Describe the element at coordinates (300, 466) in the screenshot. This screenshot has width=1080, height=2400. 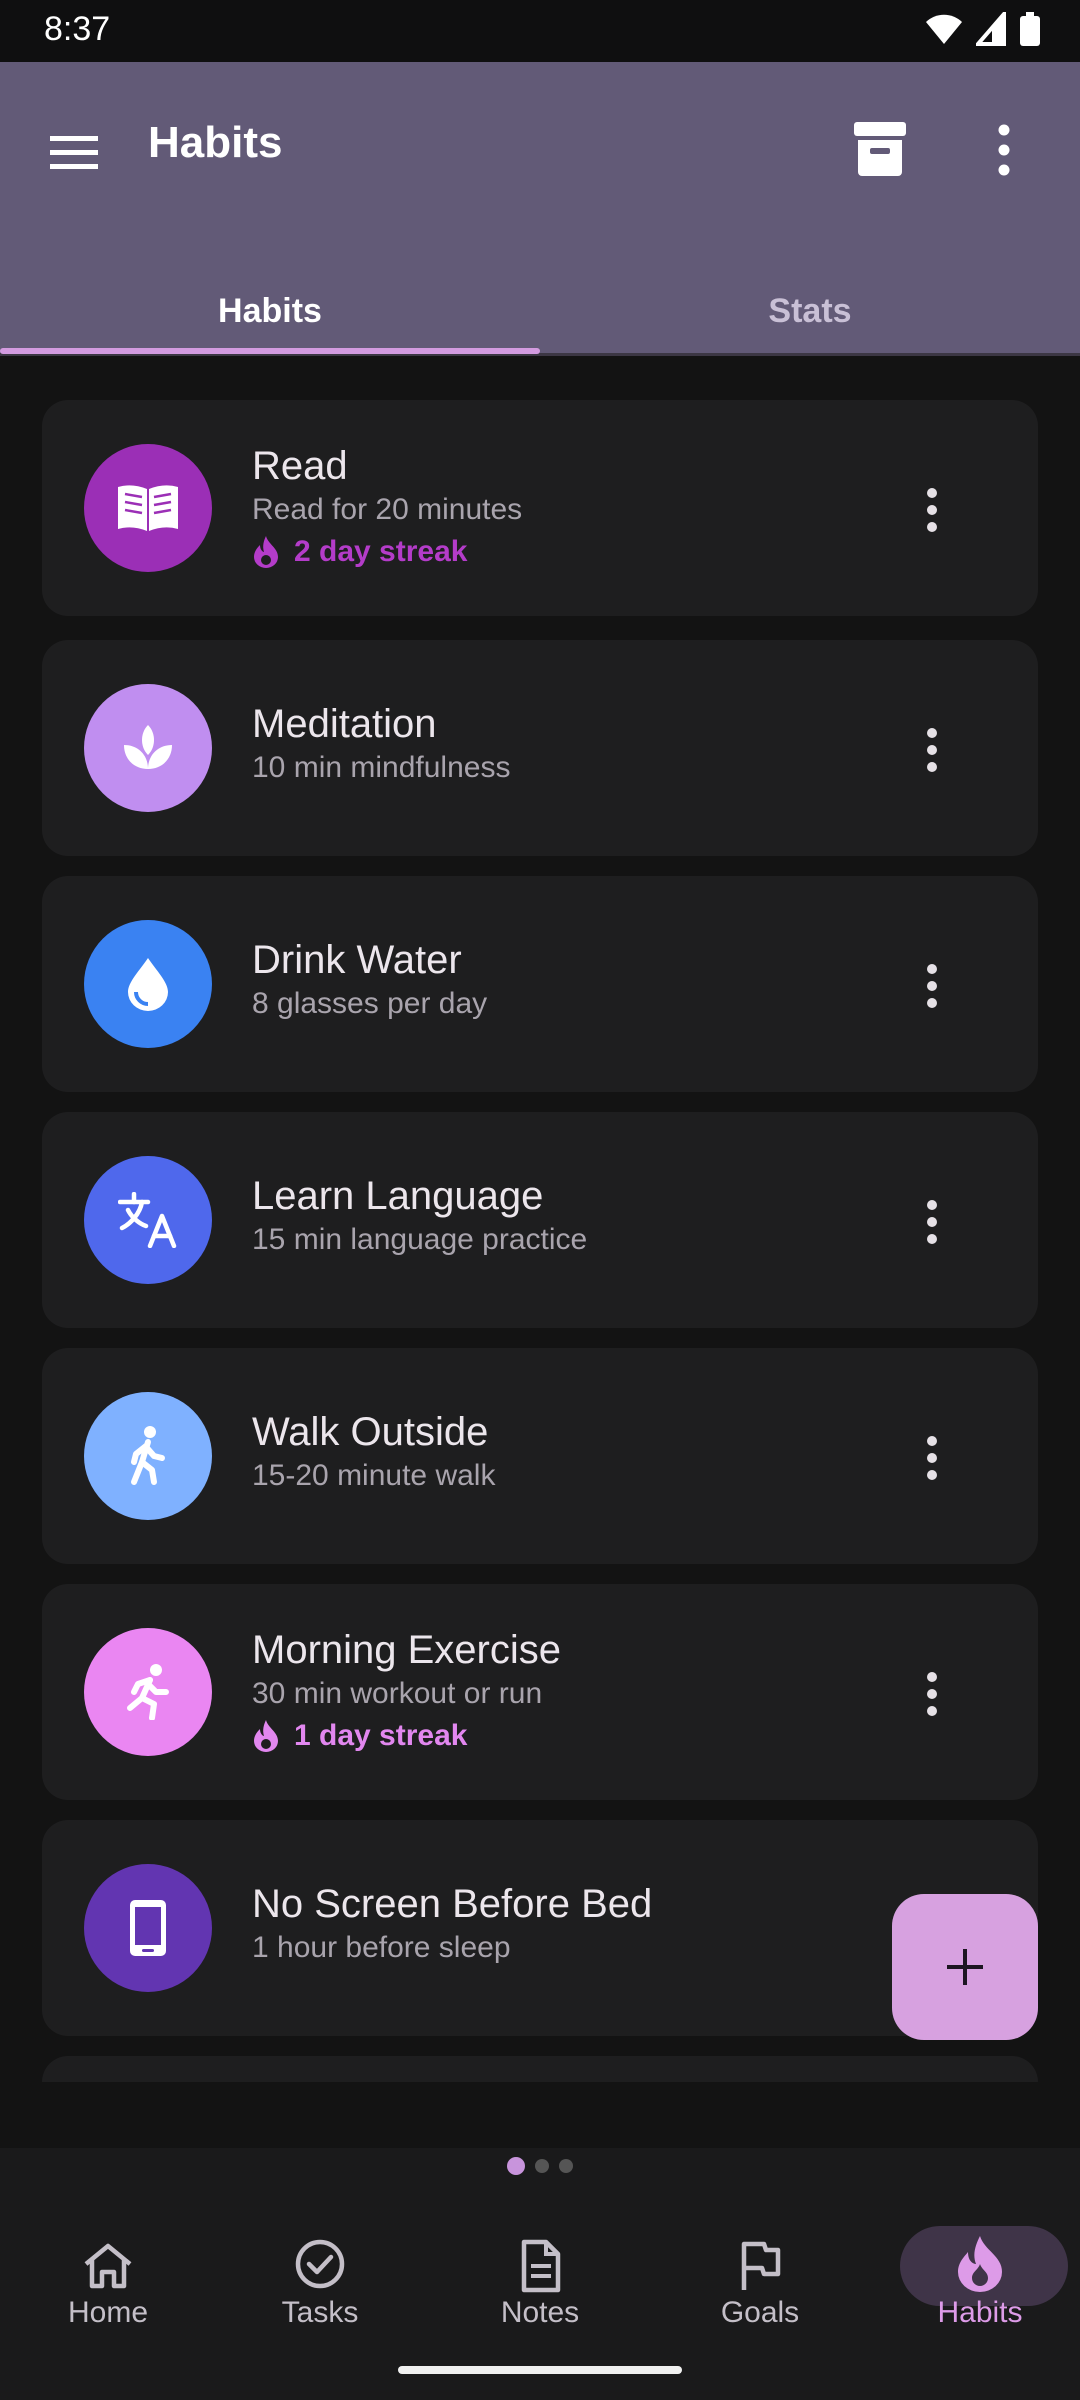
I see `habit-name: Read` at that location.